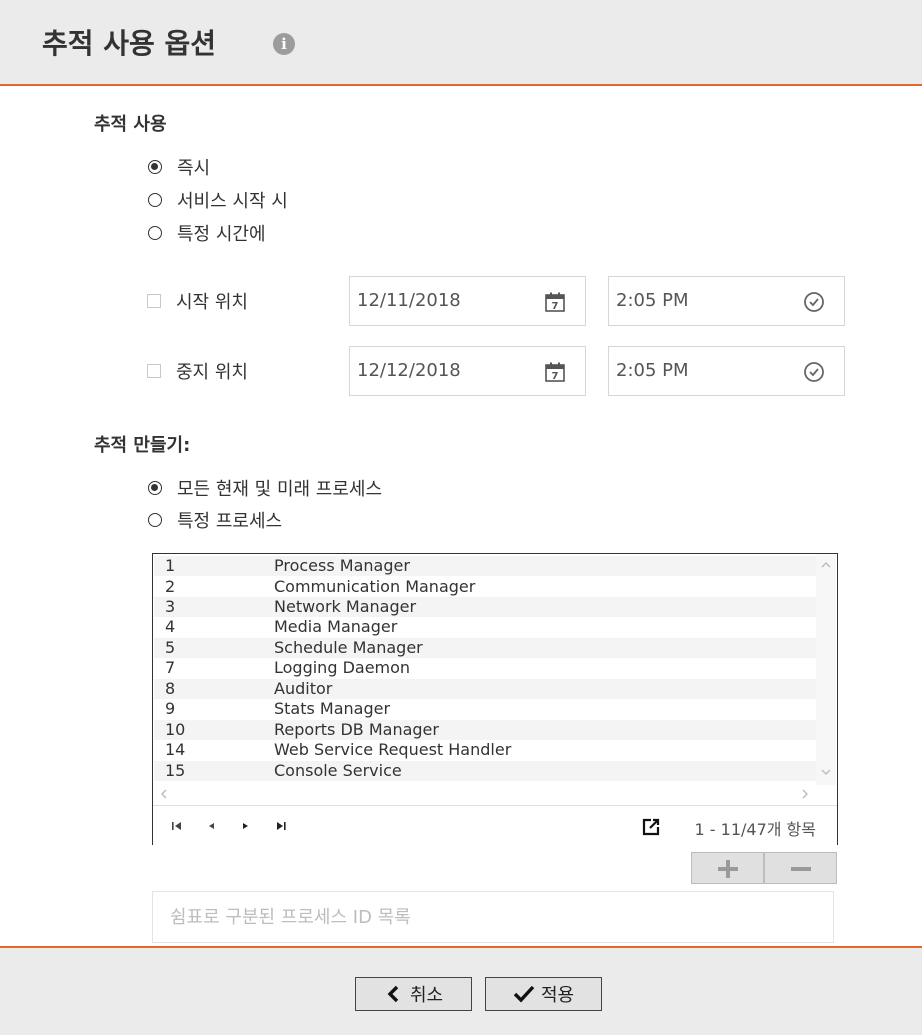  What do you see at coordinates (557, 995) in the screenshot?
I see `apply-label: 적용` at bounding box center [557, 995].